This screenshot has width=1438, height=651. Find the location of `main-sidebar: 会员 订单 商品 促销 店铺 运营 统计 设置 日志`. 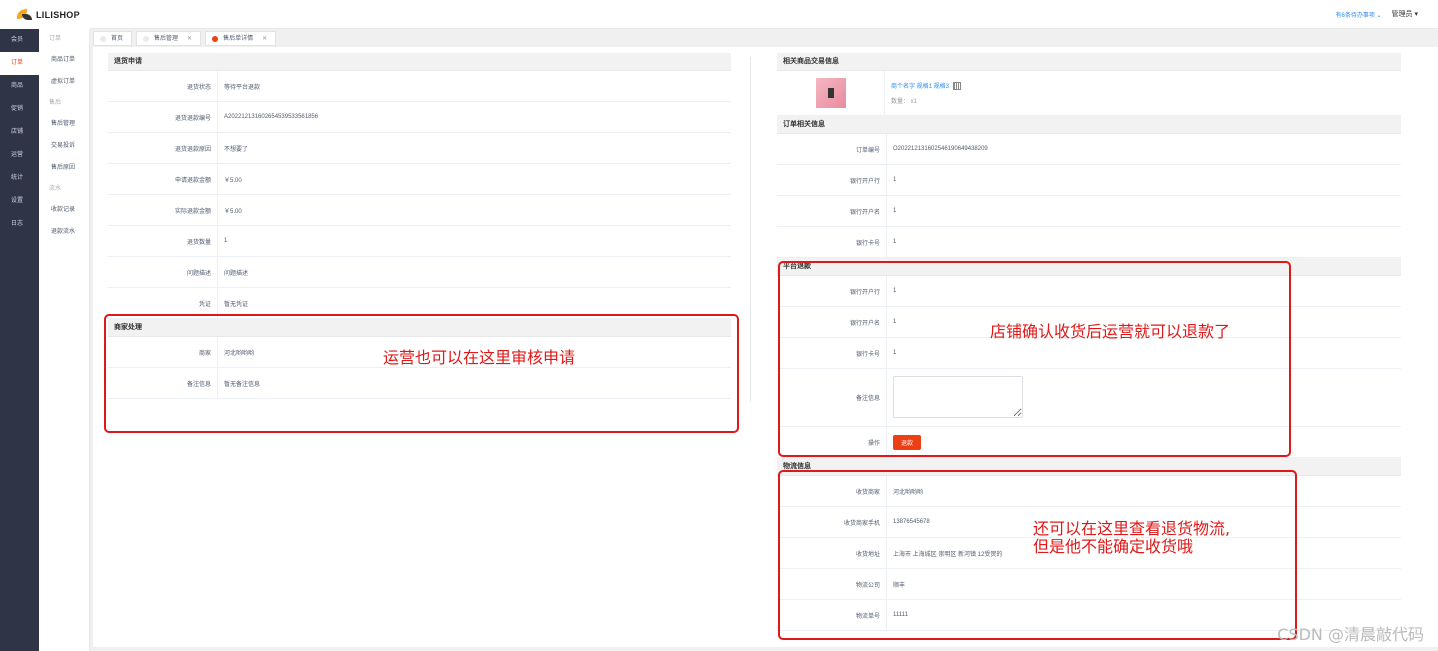

main-sidebar: 会员 订单 商品 促销 店铺 运营 统计 设置 日志 is located at coordinates (19, 340).